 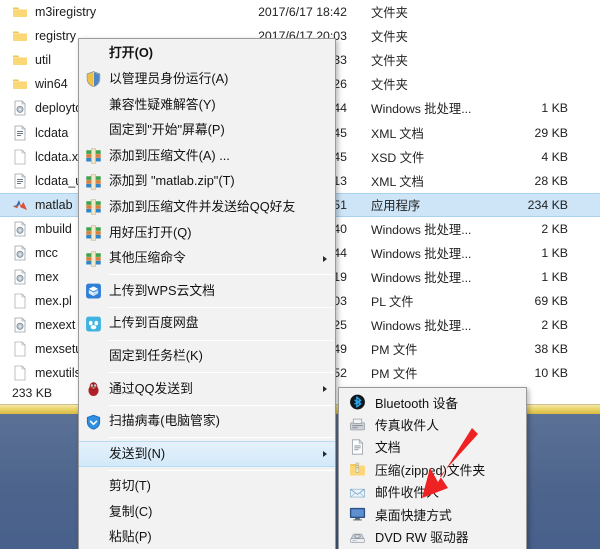 I want to click on context-menu-item: 添加到 "matlab.zip"(T), so click(x=207, y=182).